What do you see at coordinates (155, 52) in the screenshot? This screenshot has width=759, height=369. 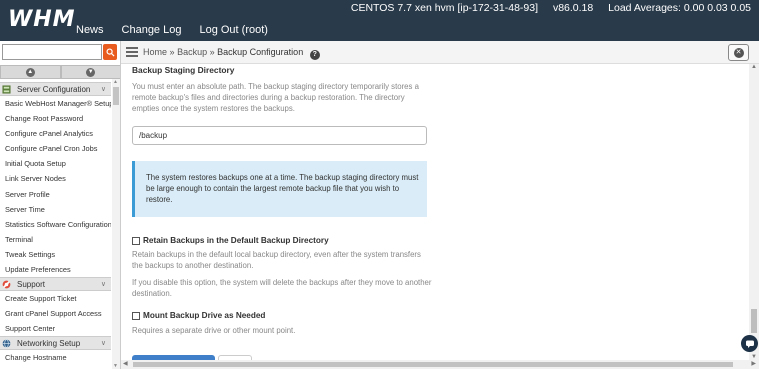 I see `breadcrumb-home: Home` at bounding box center [155, 52].